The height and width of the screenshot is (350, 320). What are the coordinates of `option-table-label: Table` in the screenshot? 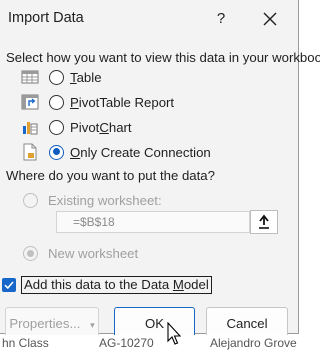 It's located at (86, 77).